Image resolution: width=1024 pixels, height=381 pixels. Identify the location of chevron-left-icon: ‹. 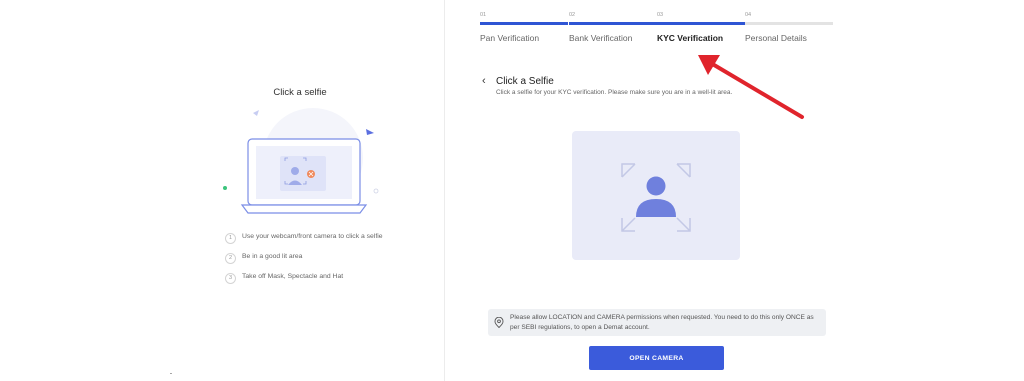
(487, 81).